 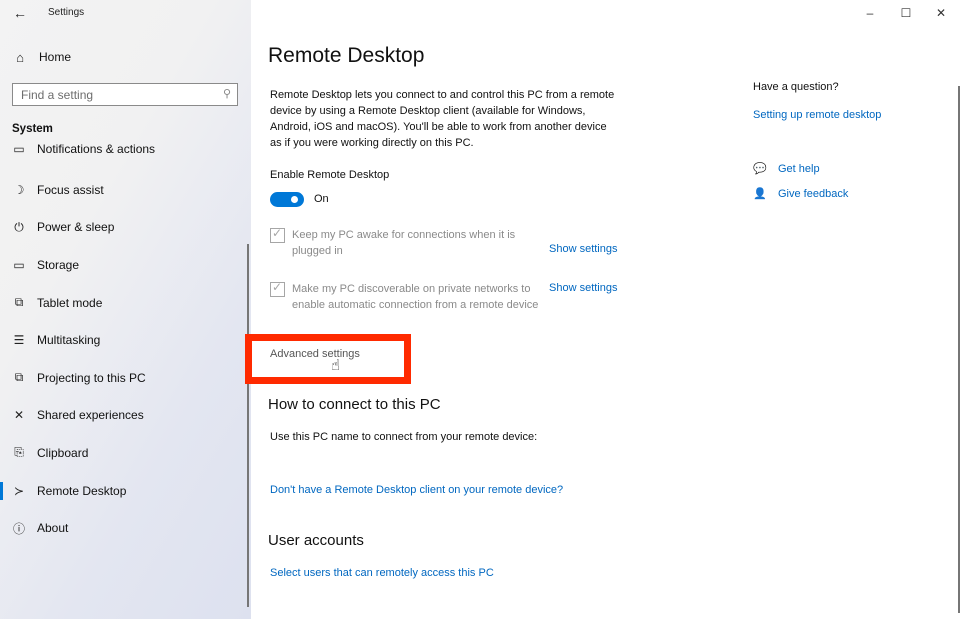 What do you see at coordinates (125, 528) in the screenshot?
I see `sidebar-item-about: ⓘ About` at bounding box center [125, 528].